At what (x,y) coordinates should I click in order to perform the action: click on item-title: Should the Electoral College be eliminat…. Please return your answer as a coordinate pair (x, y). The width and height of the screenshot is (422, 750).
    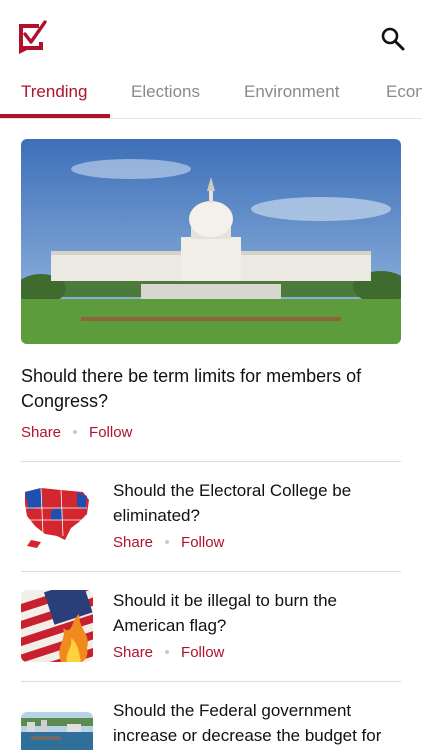
    Looking at the image, I should click on (258, 503).